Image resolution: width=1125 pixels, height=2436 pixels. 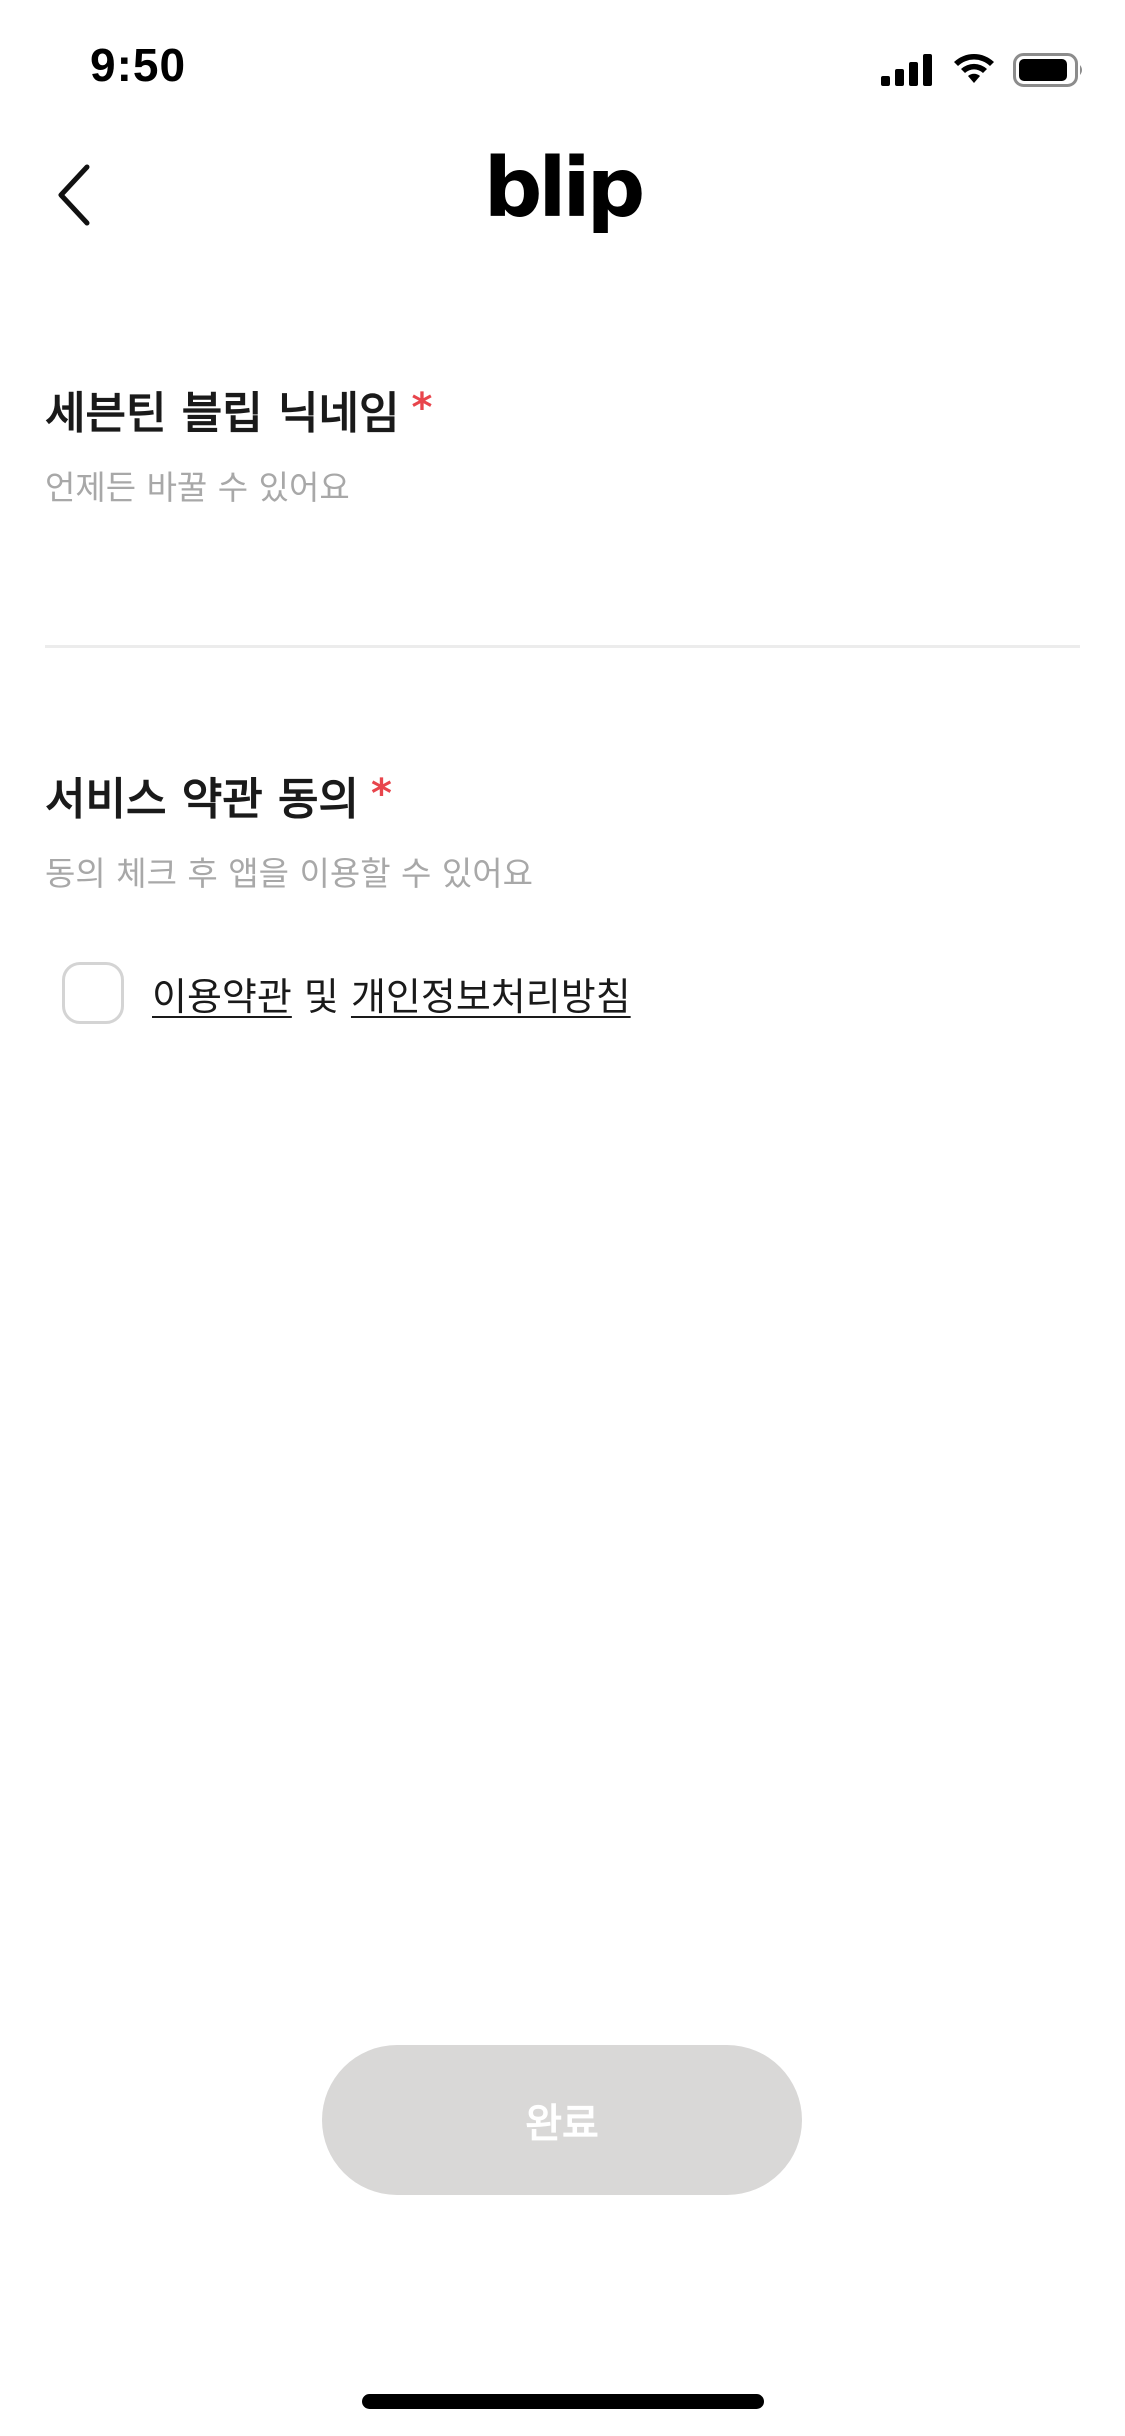 I want to click on status-time: 9:50, so click(x=138, y=65).